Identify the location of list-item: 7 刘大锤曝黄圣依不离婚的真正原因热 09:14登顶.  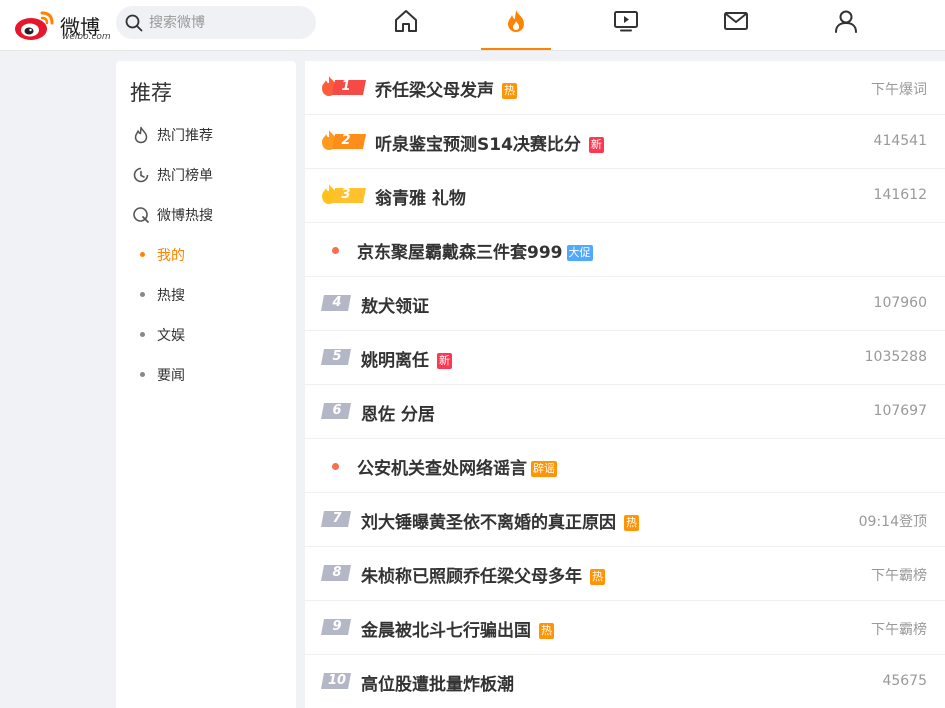
(625, 520).